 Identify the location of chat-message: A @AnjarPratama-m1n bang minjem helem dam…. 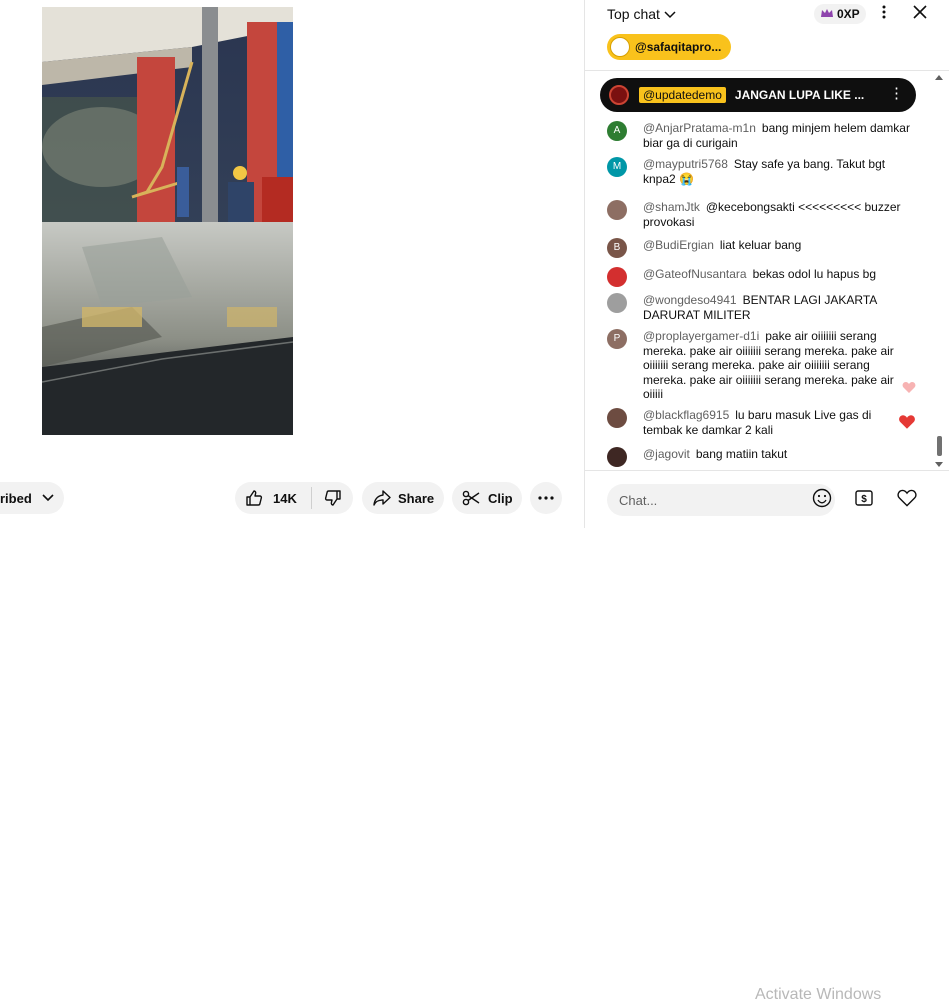
(762, 135).